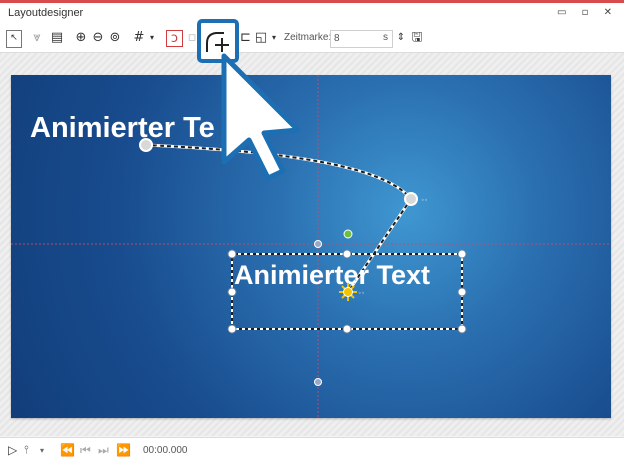 Image resolution: width=624 pixels, height=462 pixels. What do you see at coordinates (348, 234) in the screenshot?
I see `rotation-handle` at bounding box center [348, 234].